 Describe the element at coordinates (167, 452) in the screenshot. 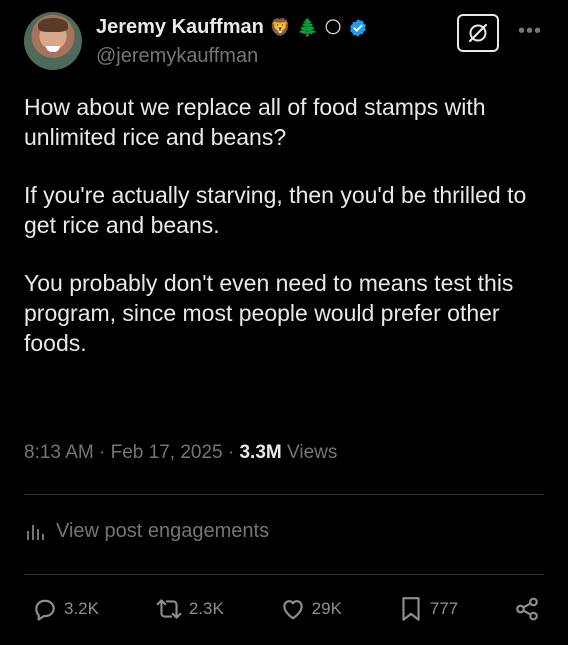

I see `post-date: Feb 17, 2025` at that location.